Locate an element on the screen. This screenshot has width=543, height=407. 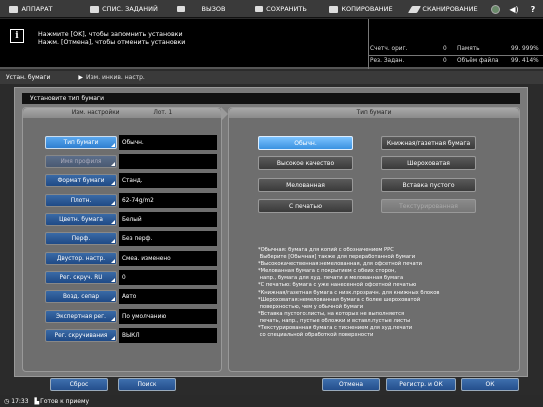
paper-size-button-label: Формат бумаги is located at coordinates (81, 180).